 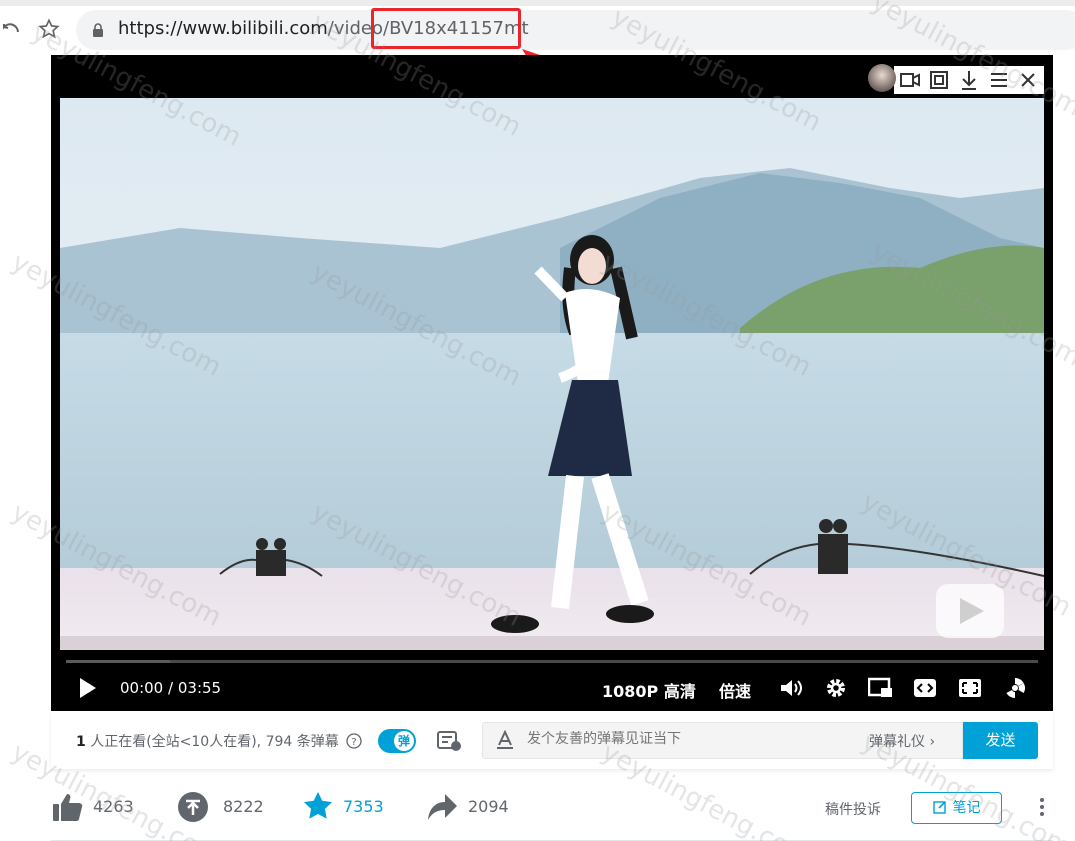 What do you see at coordinates (113, 806) in the screenshot?
I see `like-count: 4263` at bounding box center [113, 806].